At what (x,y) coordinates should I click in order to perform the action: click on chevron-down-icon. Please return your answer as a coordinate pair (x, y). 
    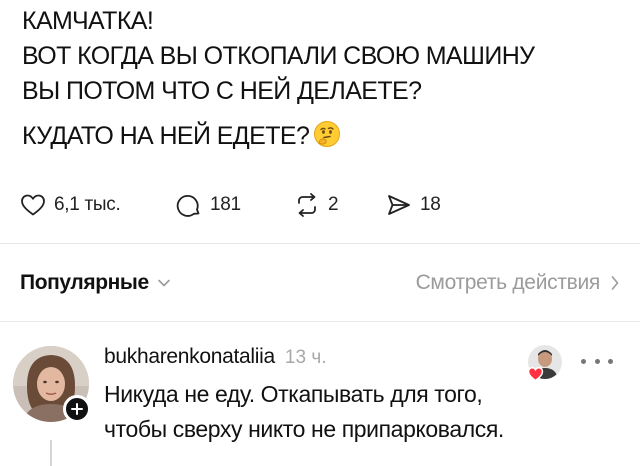
    Looking at the image, I should click on (163, 283).